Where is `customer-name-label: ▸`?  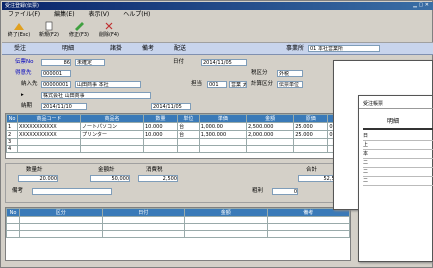
customer-name-label: ▸ is located at coordinates (22, 95).